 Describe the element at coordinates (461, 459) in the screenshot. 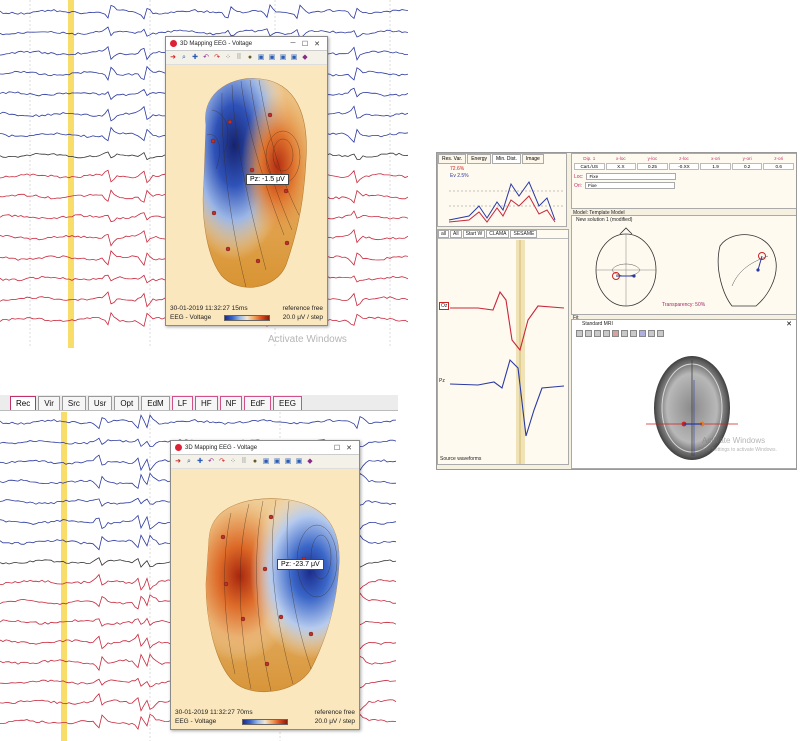

I see `source-waveforms-label: Source waveforms` at that location.